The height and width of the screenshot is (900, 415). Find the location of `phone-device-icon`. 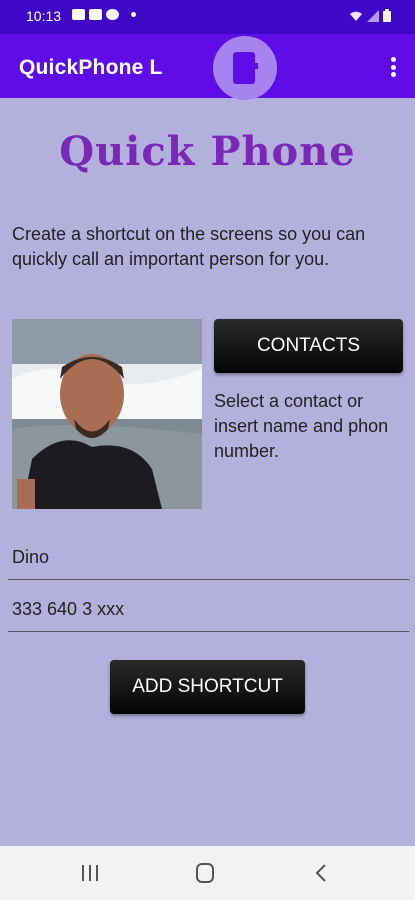

phone-device-icon is located at coordinates (245, 68).